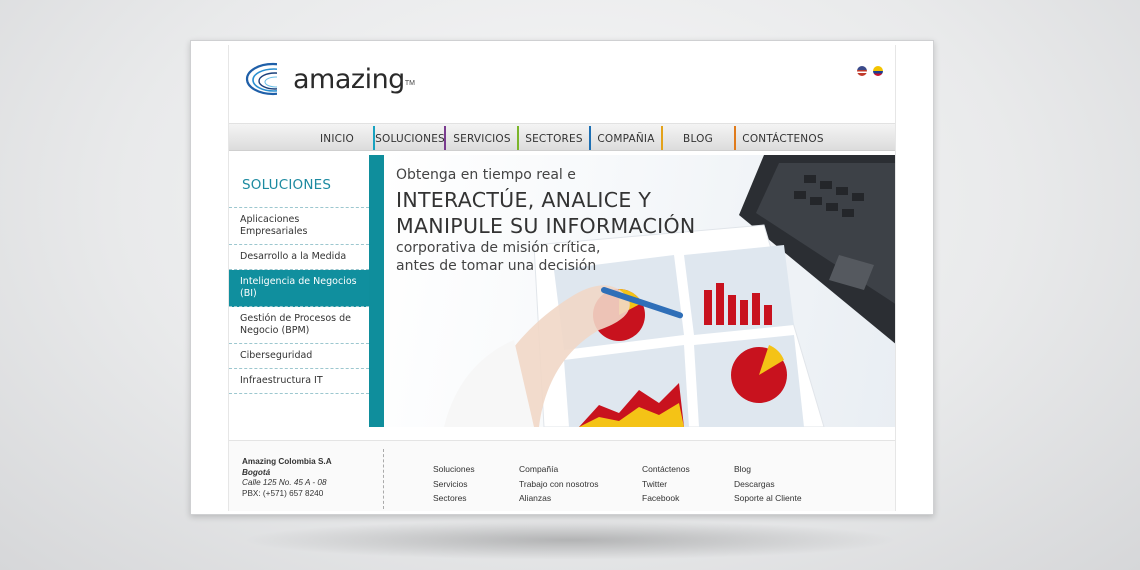  I want to click on phone-number: PBX: (+571) 657 8240, so click(283, 493).